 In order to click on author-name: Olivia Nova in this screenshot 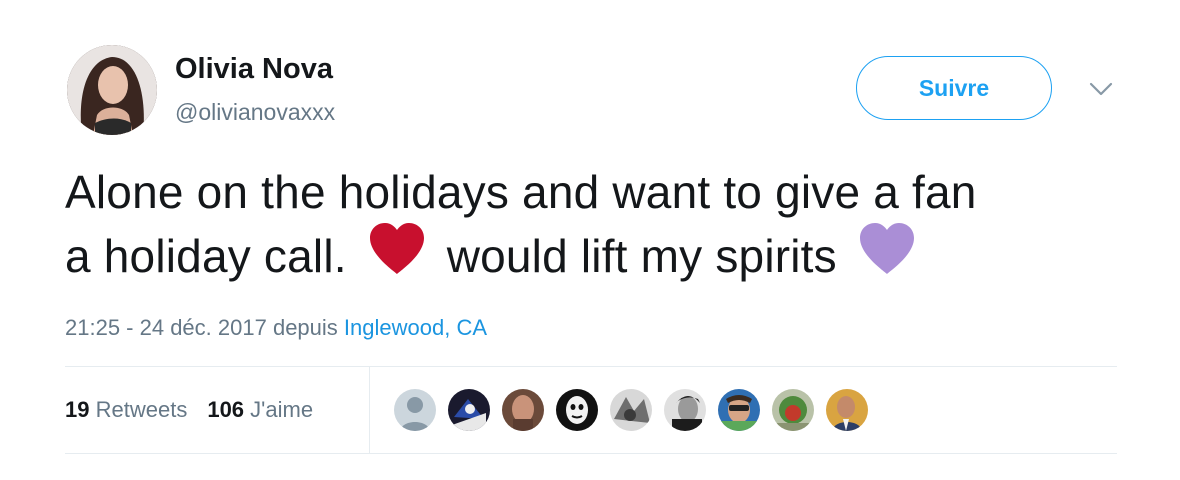, I will do `click(254, 69)`.